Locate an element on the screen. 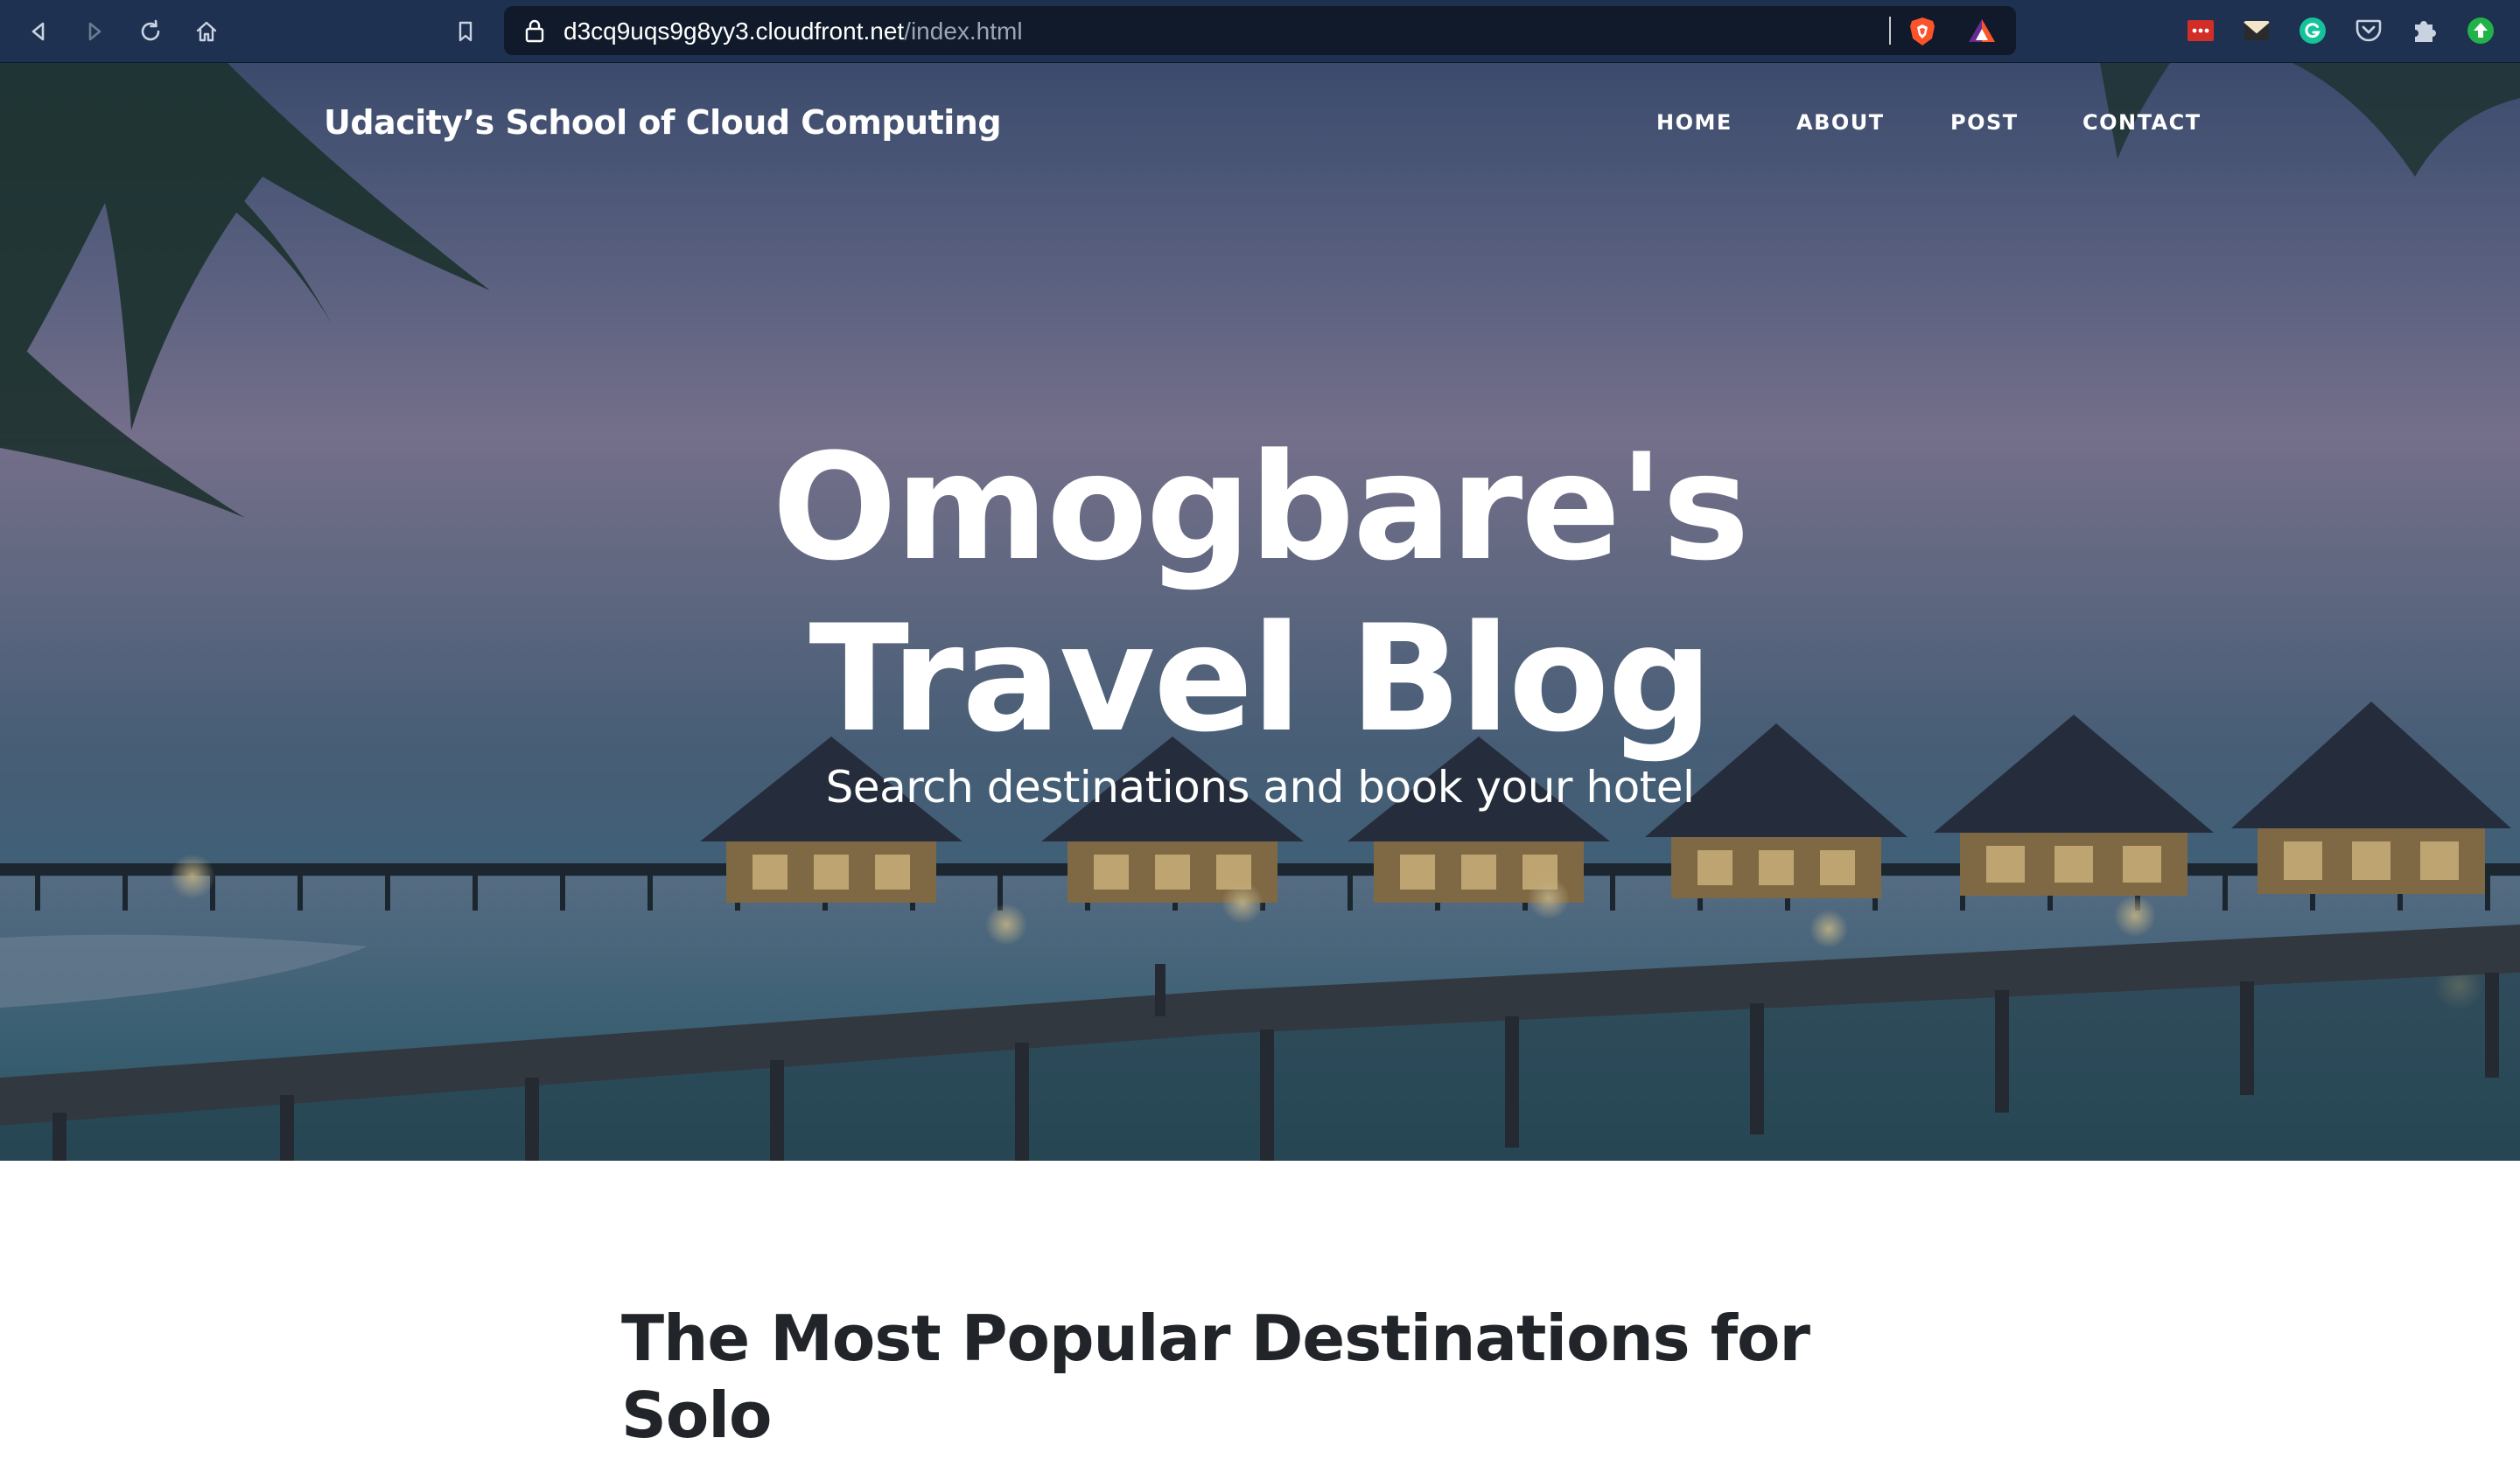  grammarly-icon is located at coordinates (2313, 31).